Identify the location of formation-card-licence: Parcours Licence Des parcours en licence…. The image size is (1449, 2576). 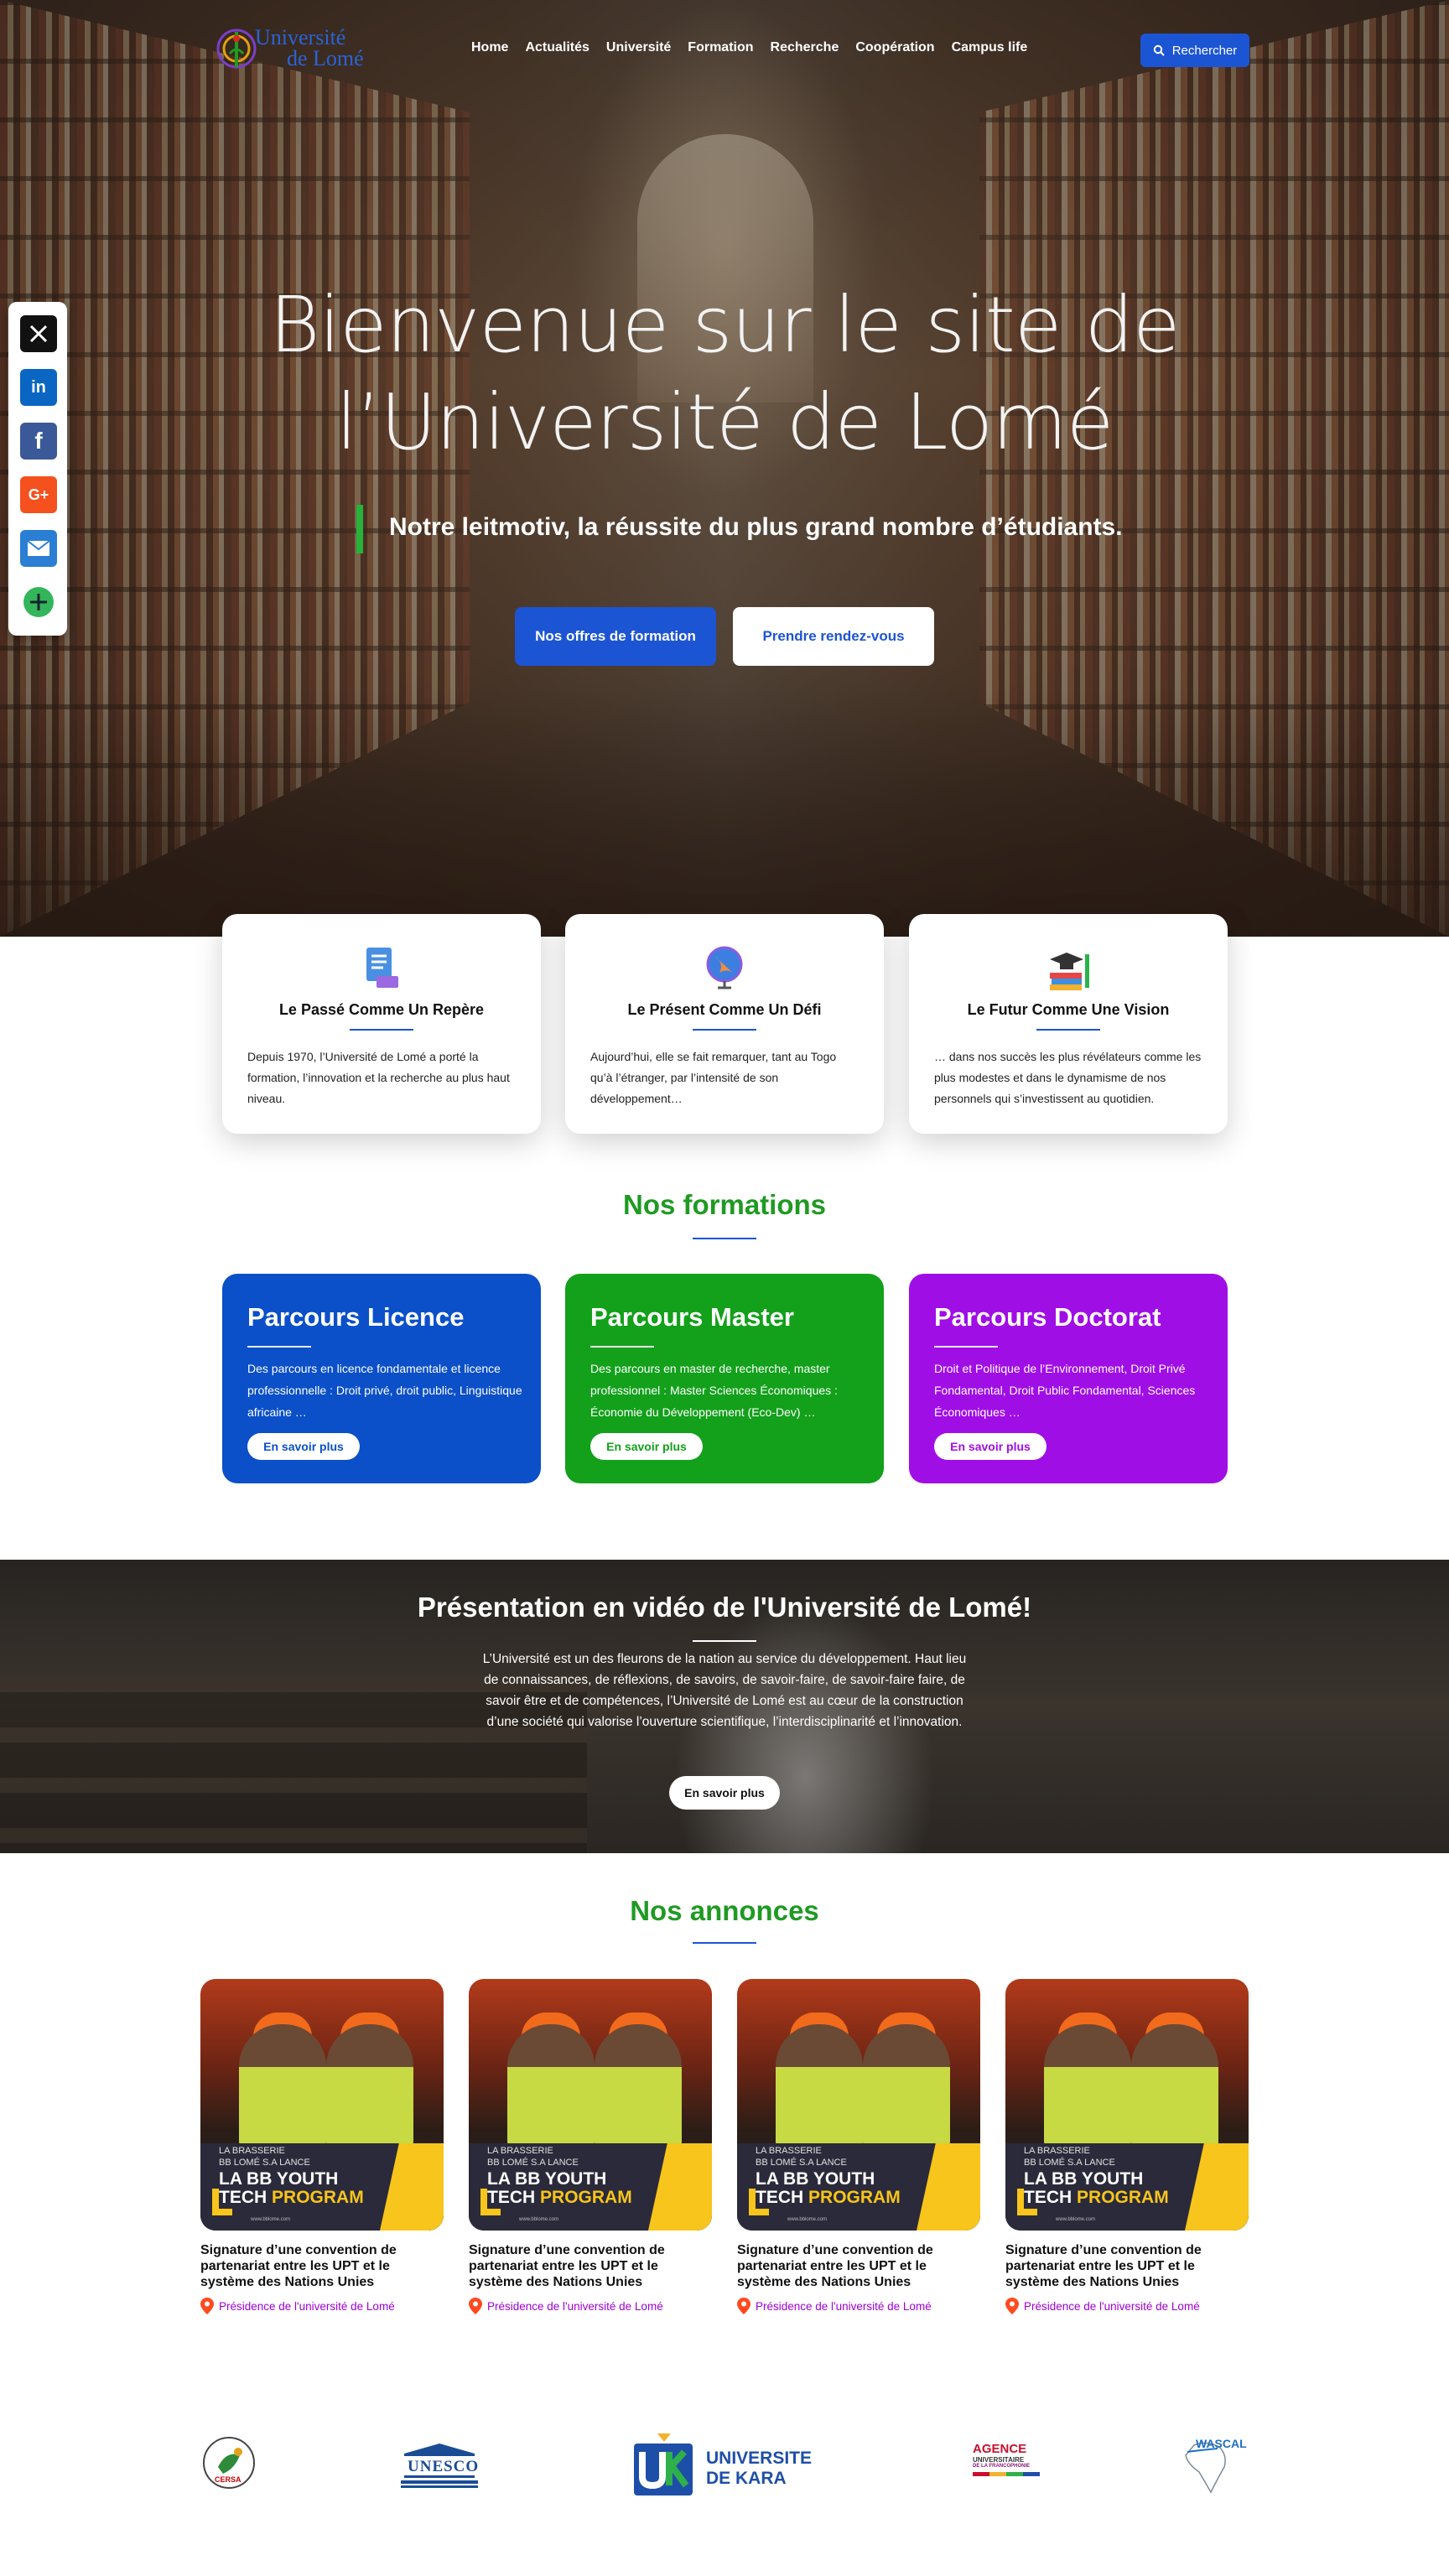
(381, 1378).